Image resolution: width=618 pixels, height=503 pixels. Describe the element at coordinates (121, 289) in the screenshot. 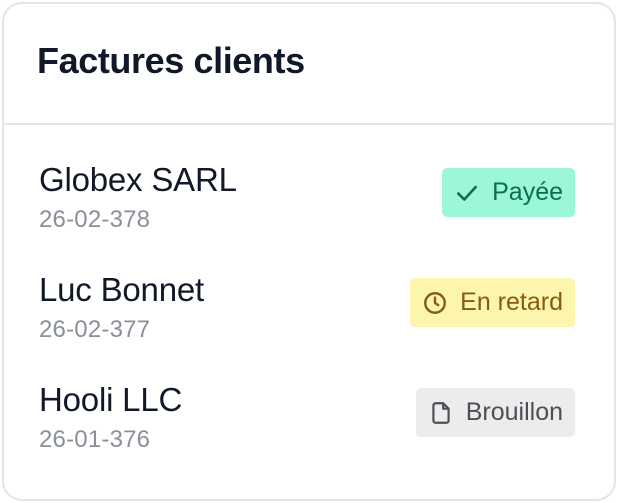

I see `client-name: Luc Bonnet` at that location.